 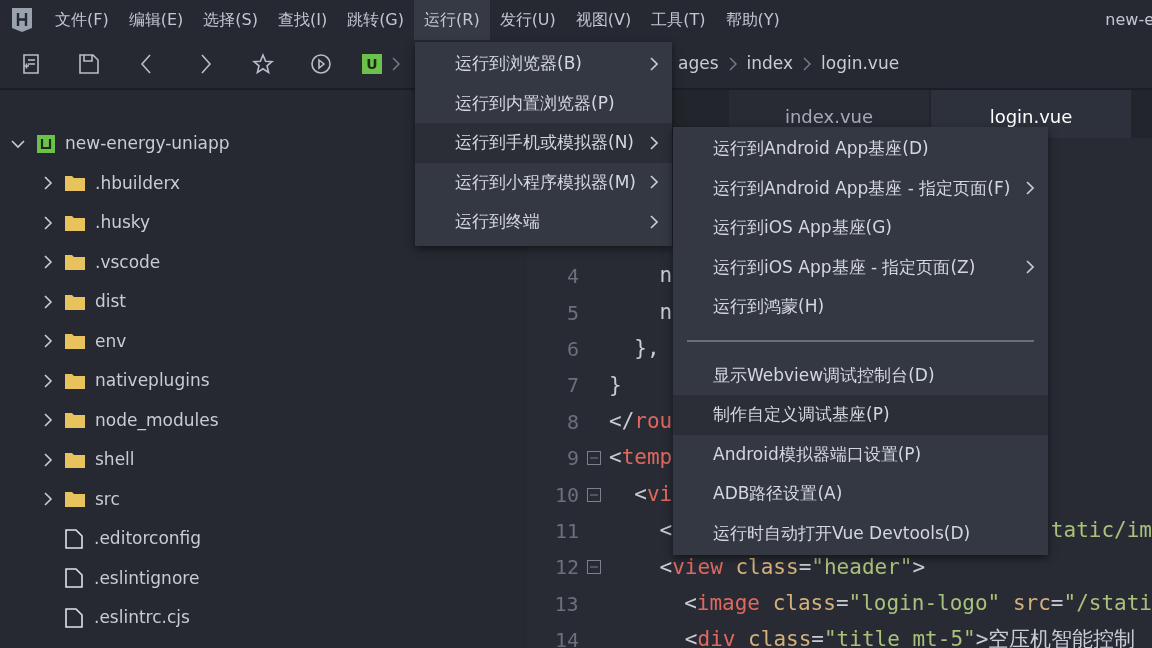 I want to click on menu-item: 运行到iOS App基座(G), so click(x=860, y=228).